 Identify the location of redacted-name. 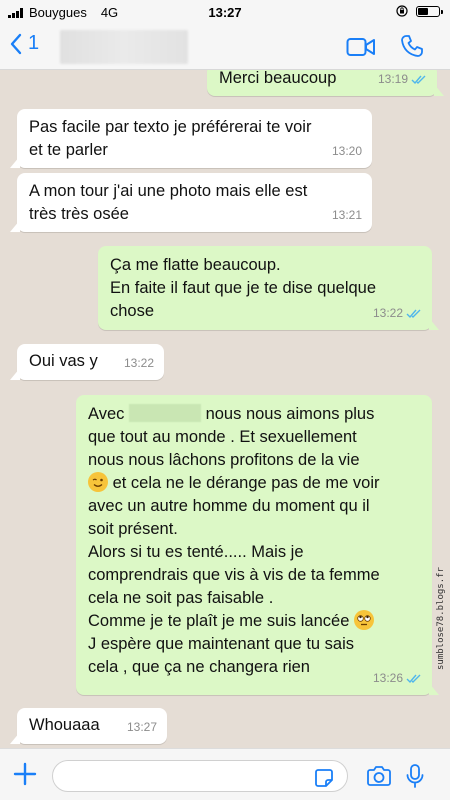
(164, 413).